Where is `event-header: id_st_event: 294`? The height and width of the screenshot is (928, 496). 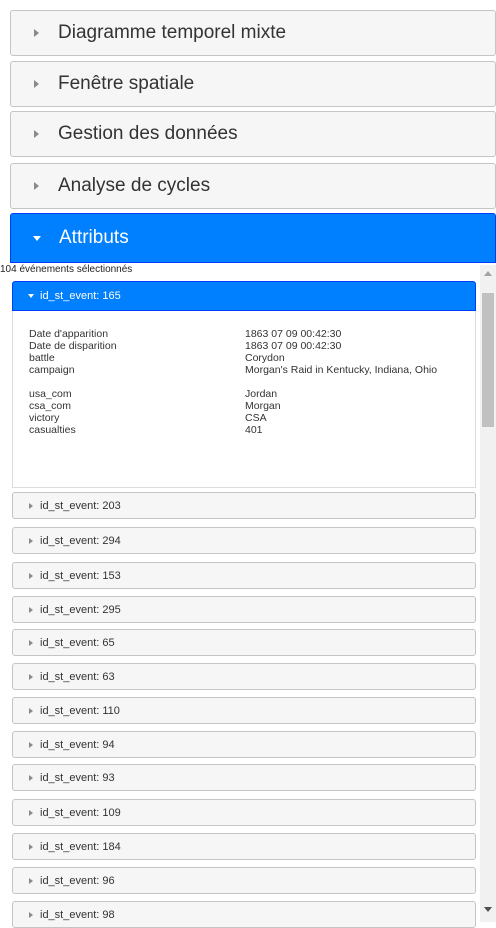
event-header: id_st_event: 294 is located at coordinates (244, 540).